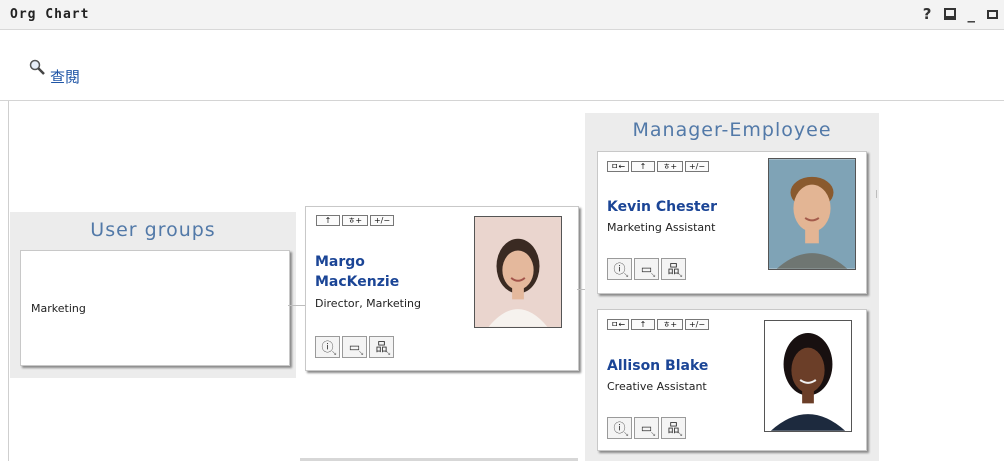  I want to click on window-controls: ? _, so click(960, 14).